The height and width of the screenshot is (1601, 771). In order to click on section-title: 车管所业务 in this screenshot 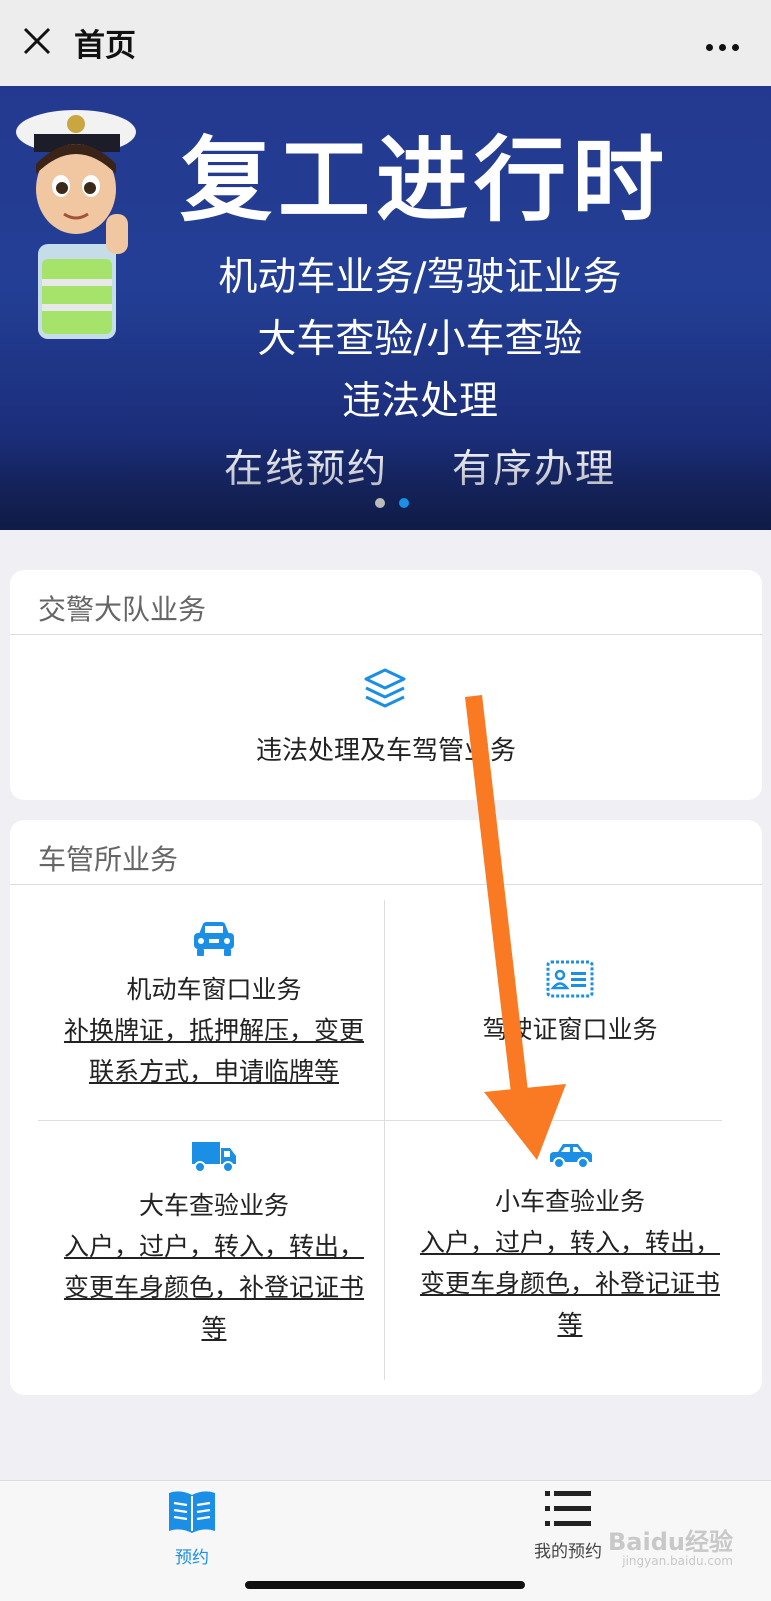, I will do `click(108, 859)`.